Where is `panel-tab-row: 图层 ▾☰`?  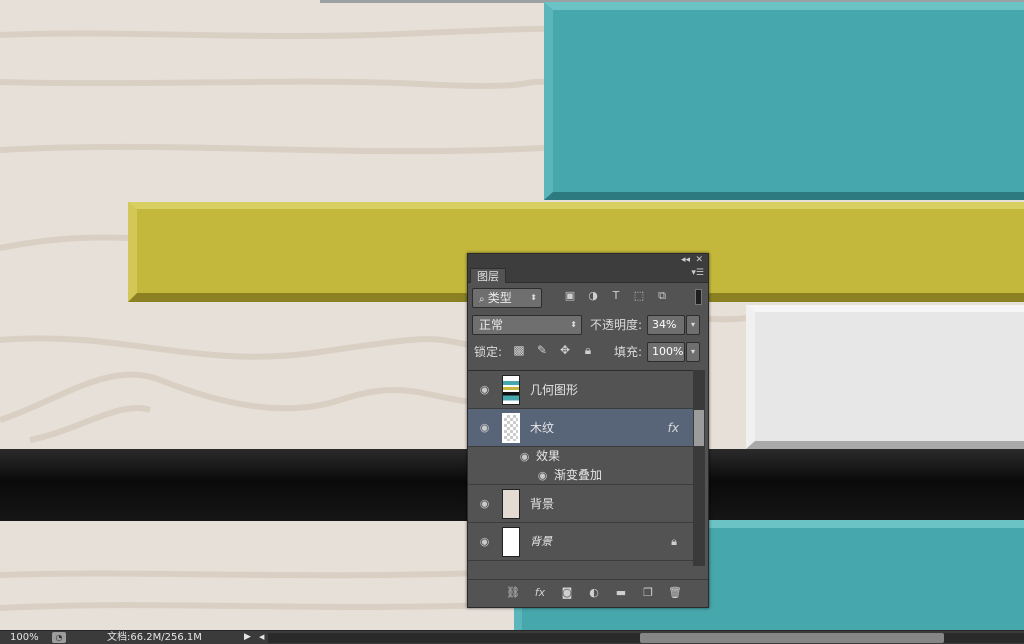
panel-tab-row: 图层 ▾☰ is located at coordinates (588, 274).